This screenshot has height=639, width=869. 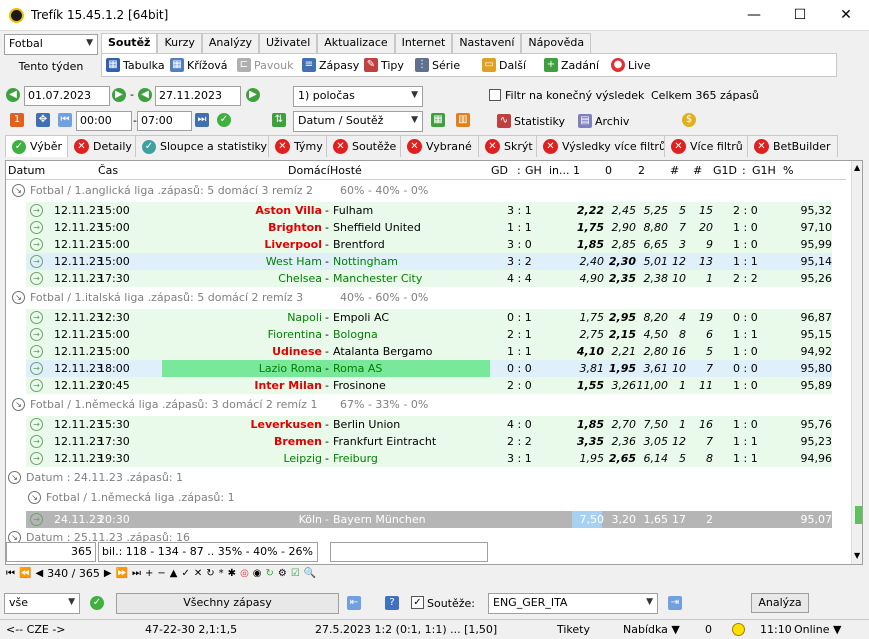 What do you see at coordinates (792, 146) in the screenshot?
I see `tab-betbuilder: ✕ BetBuilder` at bounding box center [792, 146].